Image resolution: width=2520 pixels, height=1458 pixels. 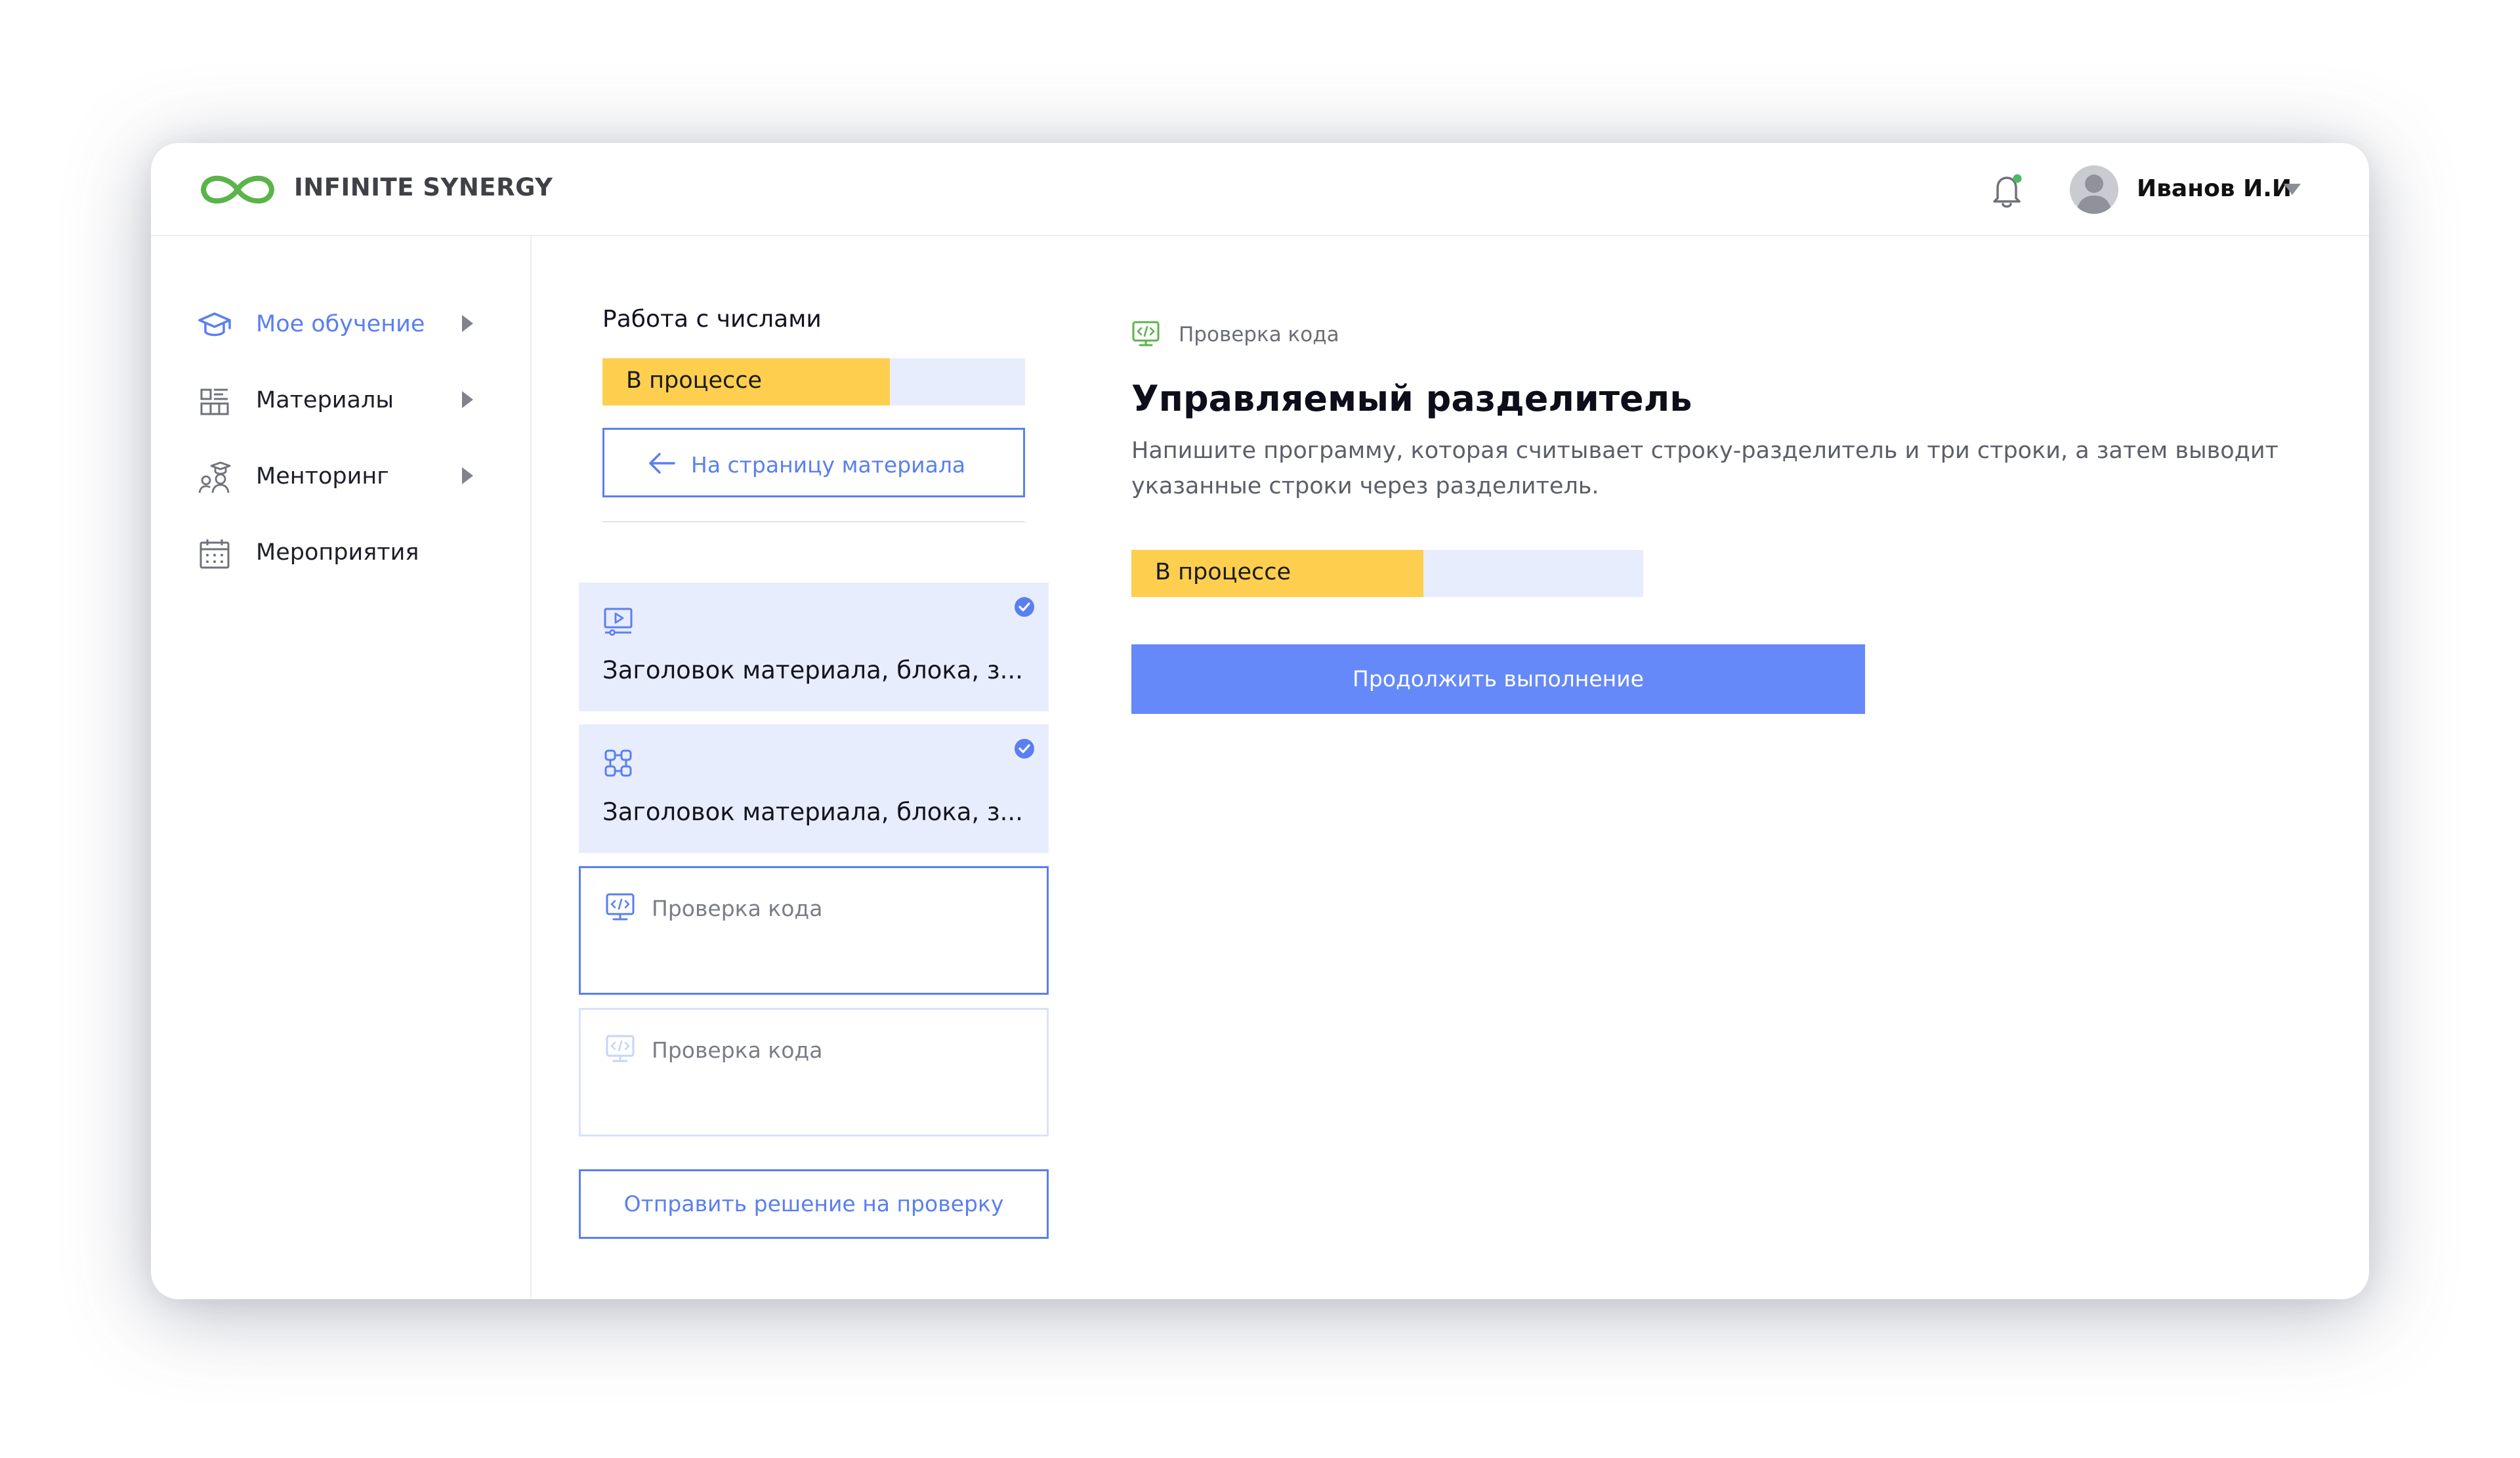 I want to click on back-to-material-button: На страницу материала, so click(x=813, y=462).